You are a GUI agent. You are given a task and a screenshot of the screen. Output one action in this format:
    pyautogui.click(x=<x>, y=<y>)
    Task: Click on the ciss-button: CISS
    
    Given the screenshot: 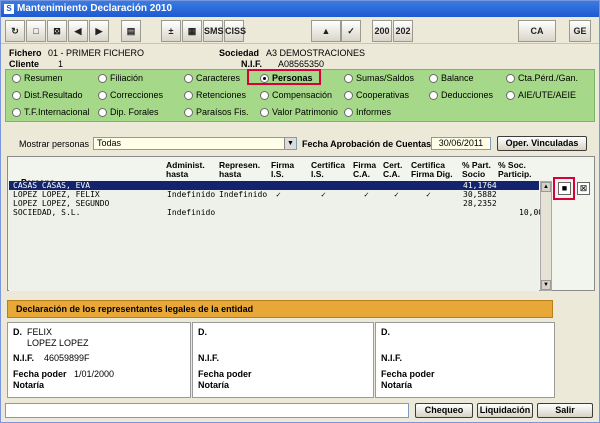 What is the action you would take?
    pyautogui.click(x=235, y=31)
    